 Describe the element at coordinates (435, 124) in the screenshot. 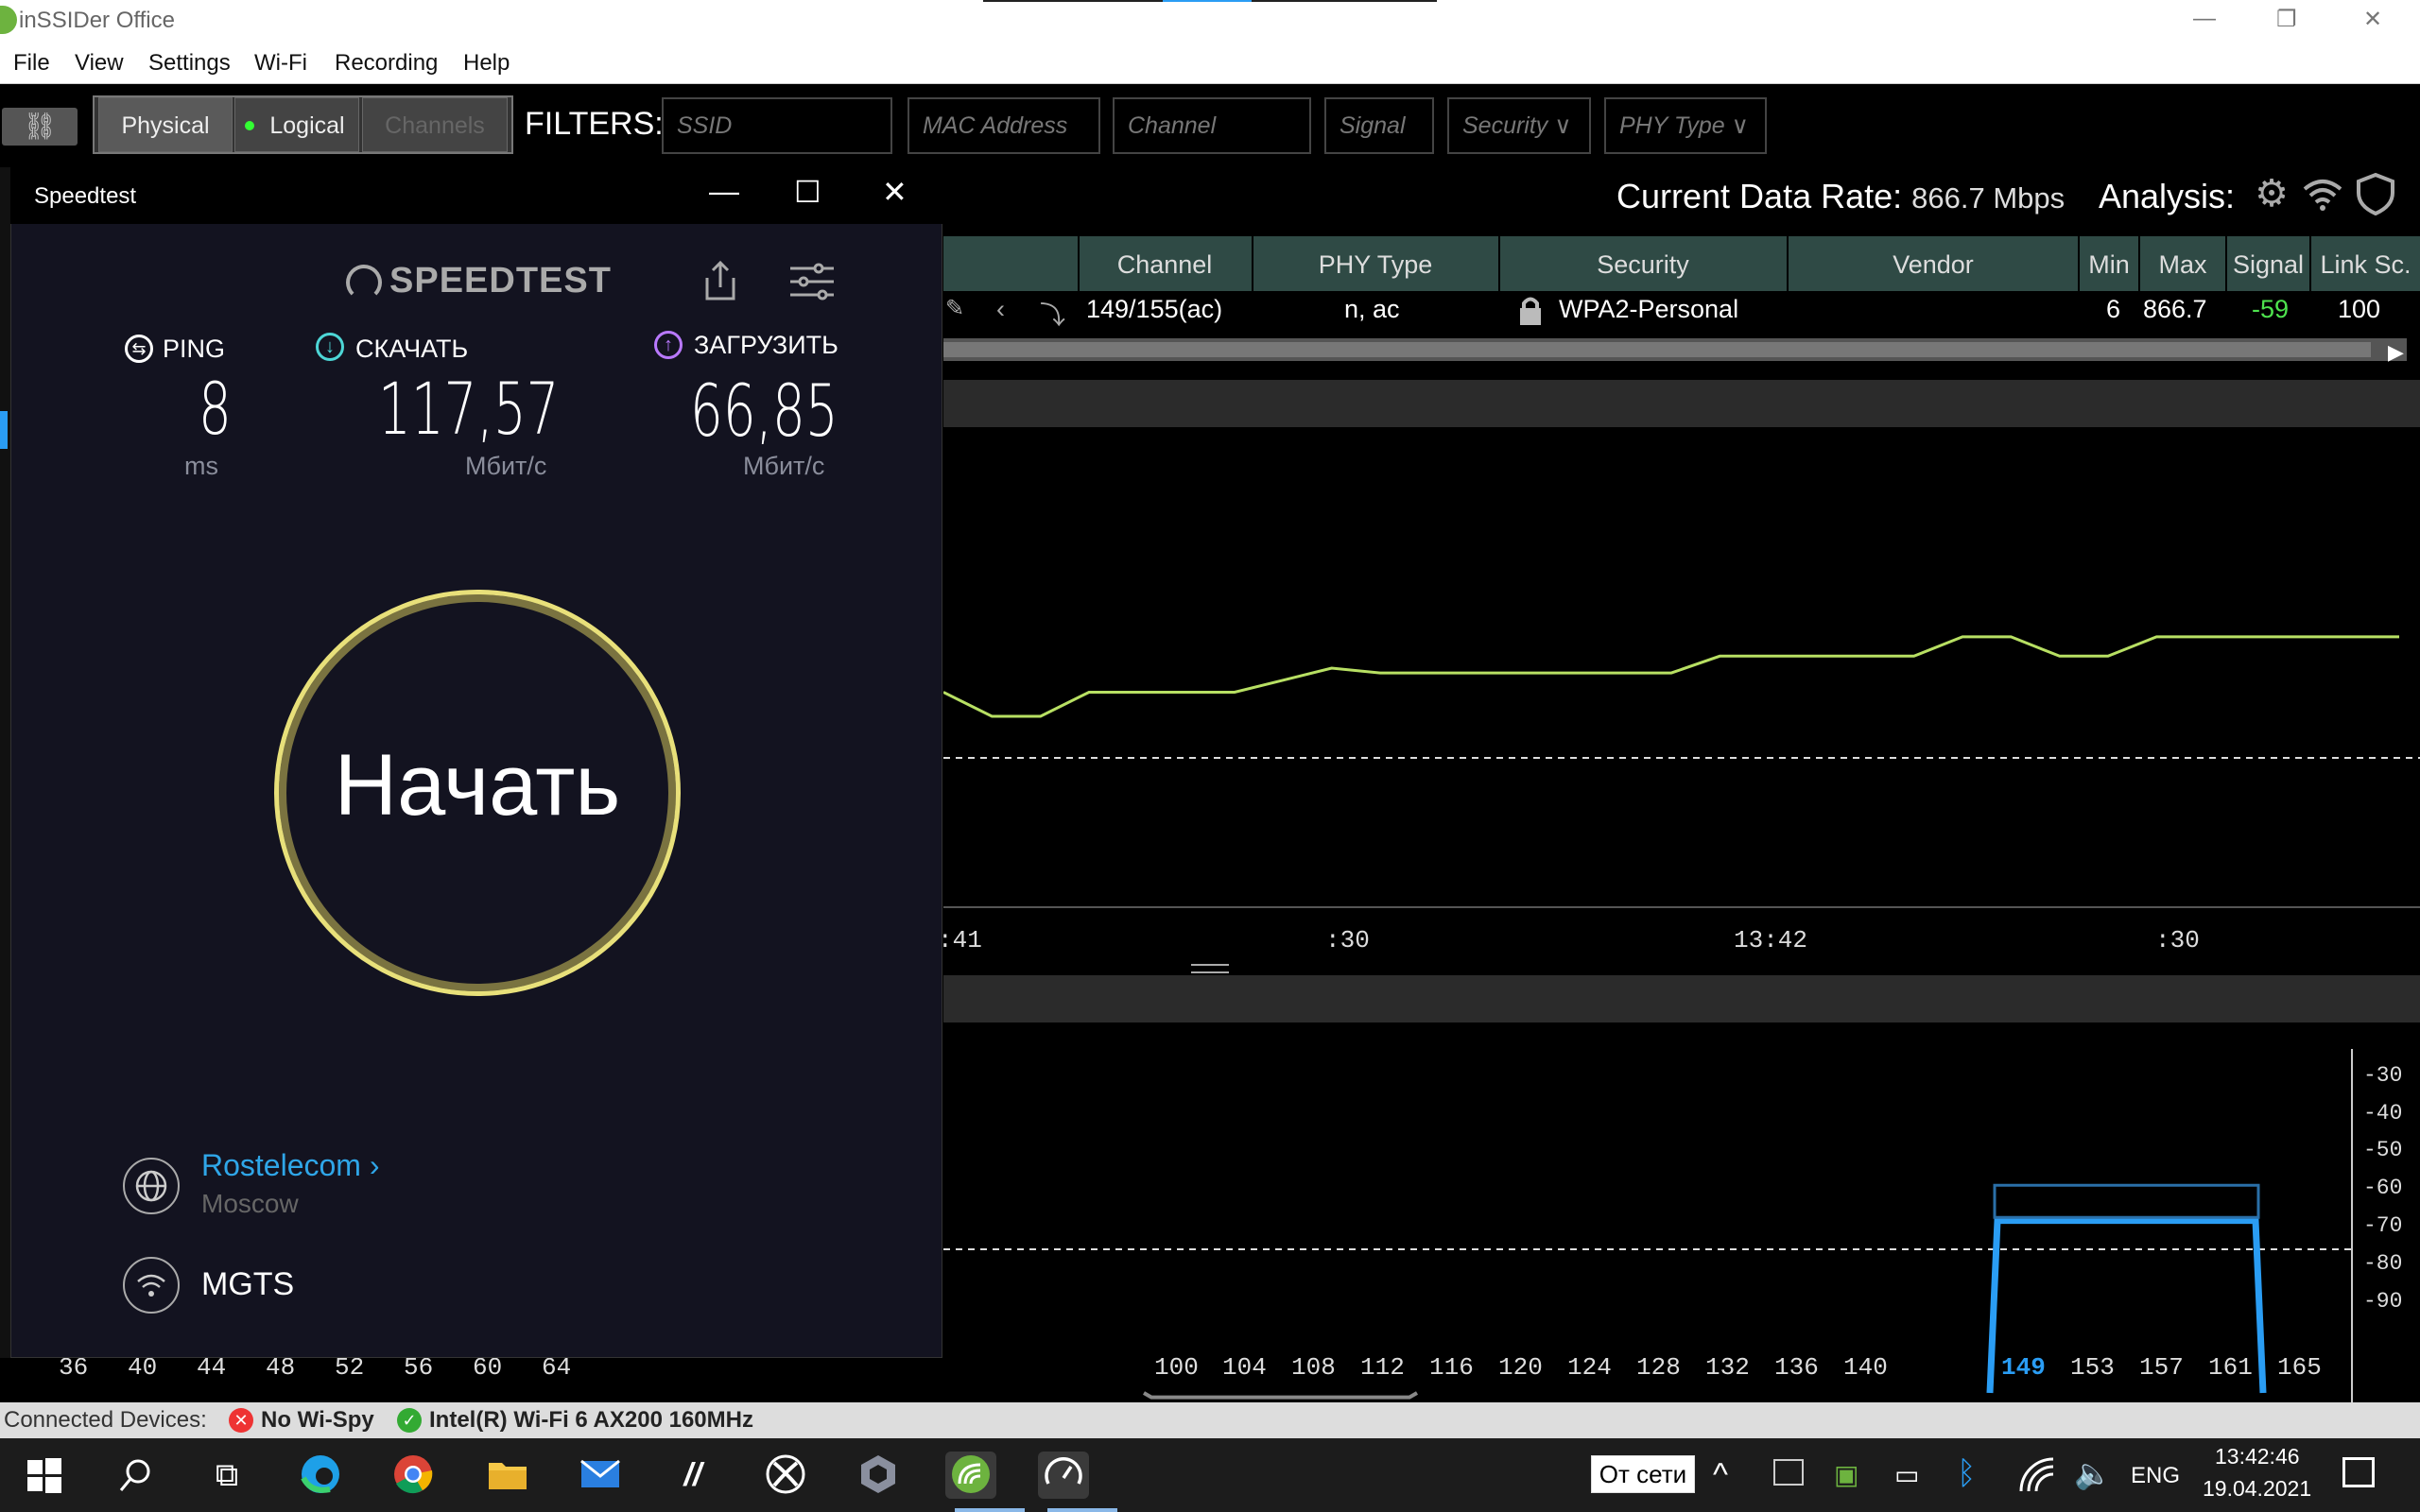

I see `tab-channels: Channels` at that location.